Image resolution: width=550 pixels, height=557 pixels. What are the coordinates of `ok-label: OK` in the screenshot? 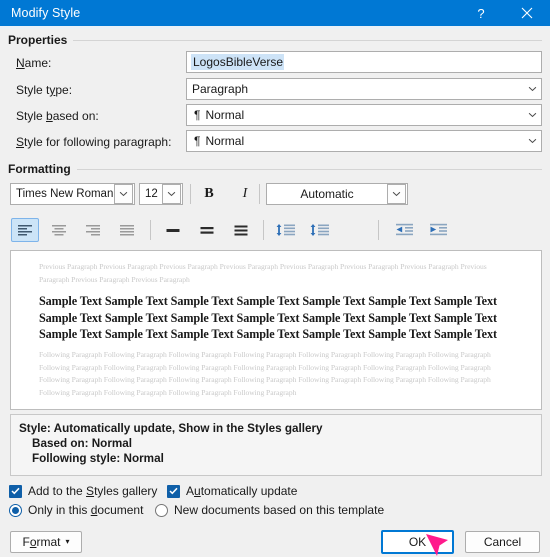 It's located at (417, 542).